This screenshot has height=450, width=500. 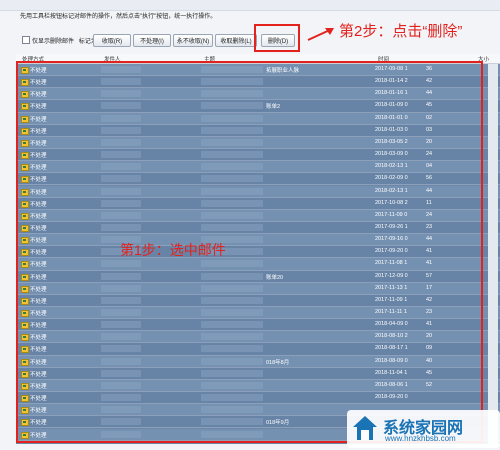 What do you see at coordinates (26, 40) in the screenshot?
I see `only-show-deleted-checkbox` at bounding box center [26, 40].